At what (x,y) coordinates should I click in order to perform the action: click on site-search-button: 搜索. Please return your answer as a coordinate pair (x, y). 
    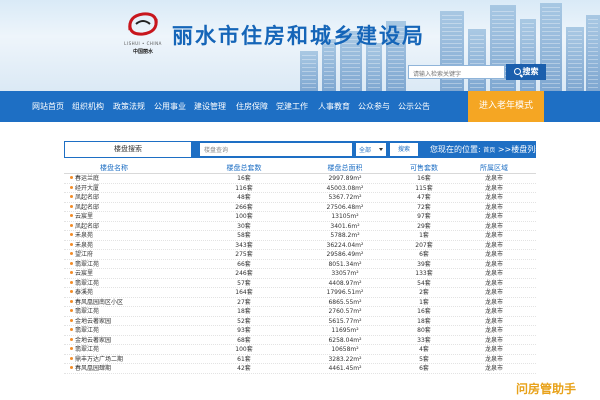
    Looking at the image, I should click on (526, 72).